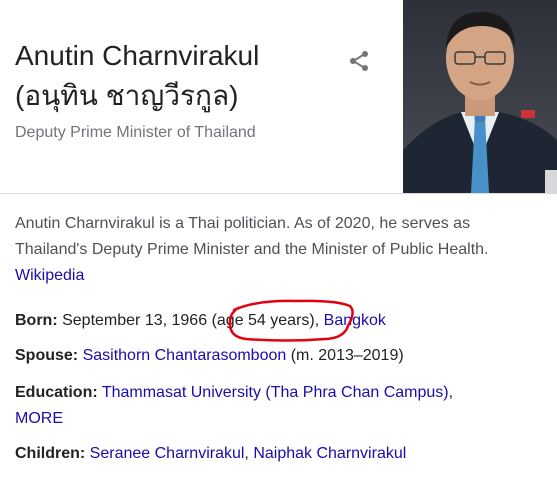 The width and height of the screenshot is (557, 488). What do you see at coordinates (47, 355) in the screenshot?
I see `fact-label-spouse: Spouse:` at bounding box center [47, 355].